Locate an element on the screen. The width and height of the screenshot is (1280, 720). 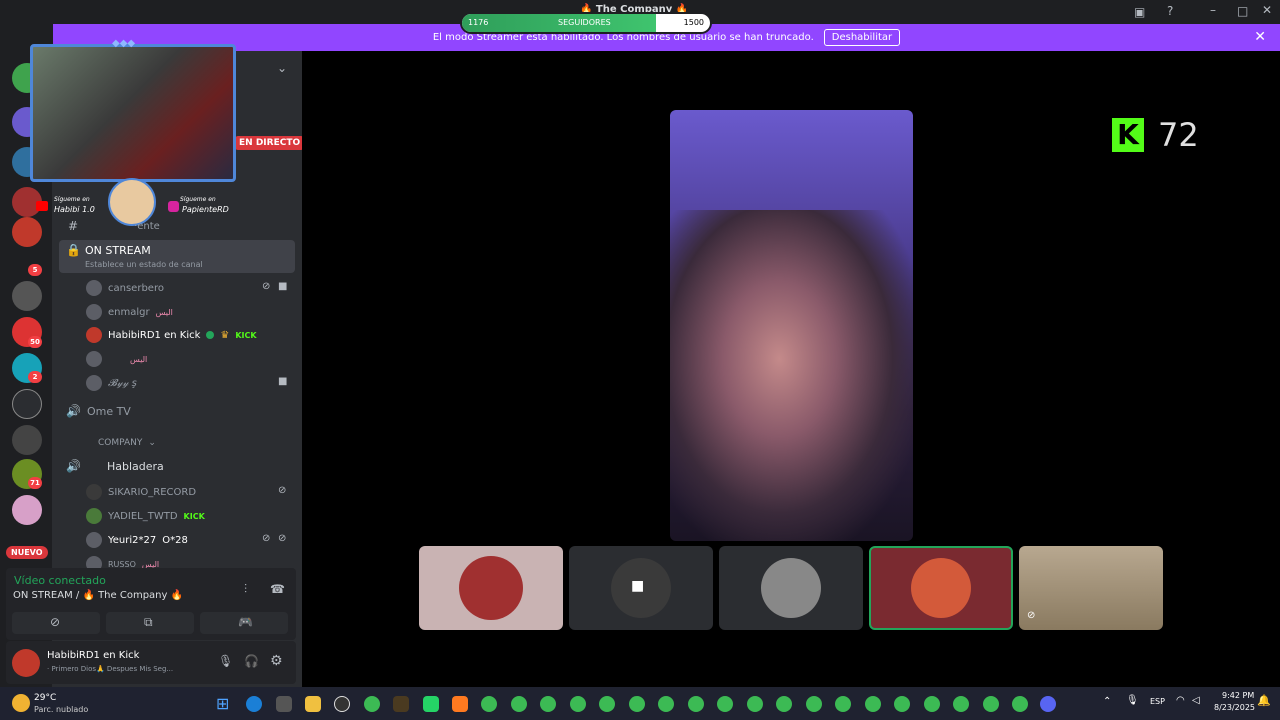
category-company: COMPANY ⌄ is located at coordinates (113, 443).